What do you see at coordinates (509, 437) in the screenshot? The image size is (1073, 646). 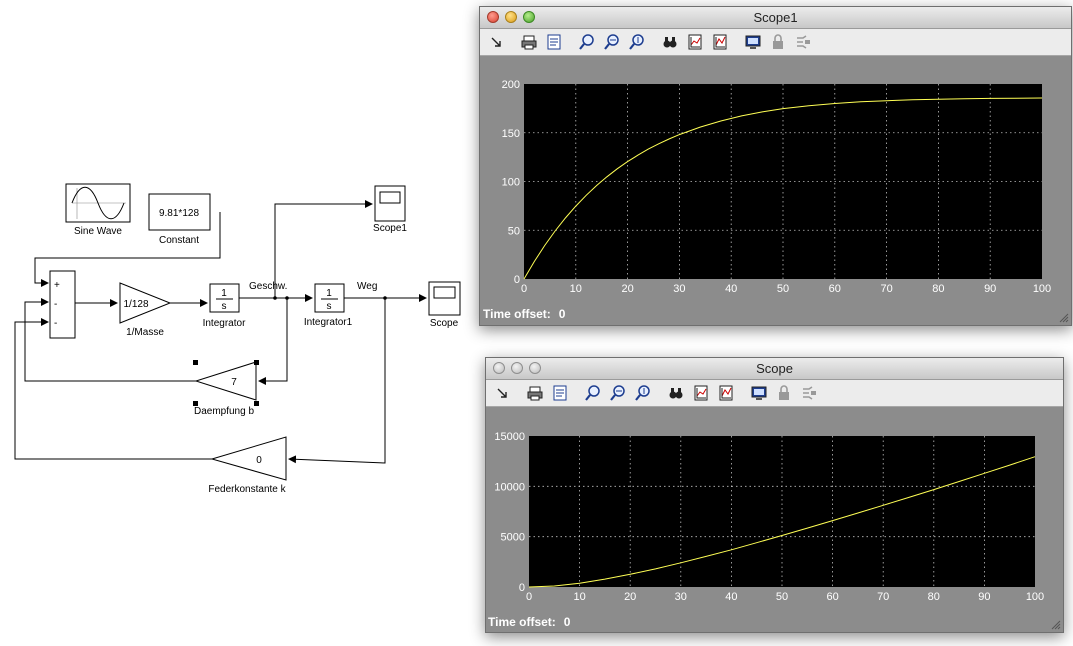 I see `y-tick-label: 15000` at bounding box center [509, 437].